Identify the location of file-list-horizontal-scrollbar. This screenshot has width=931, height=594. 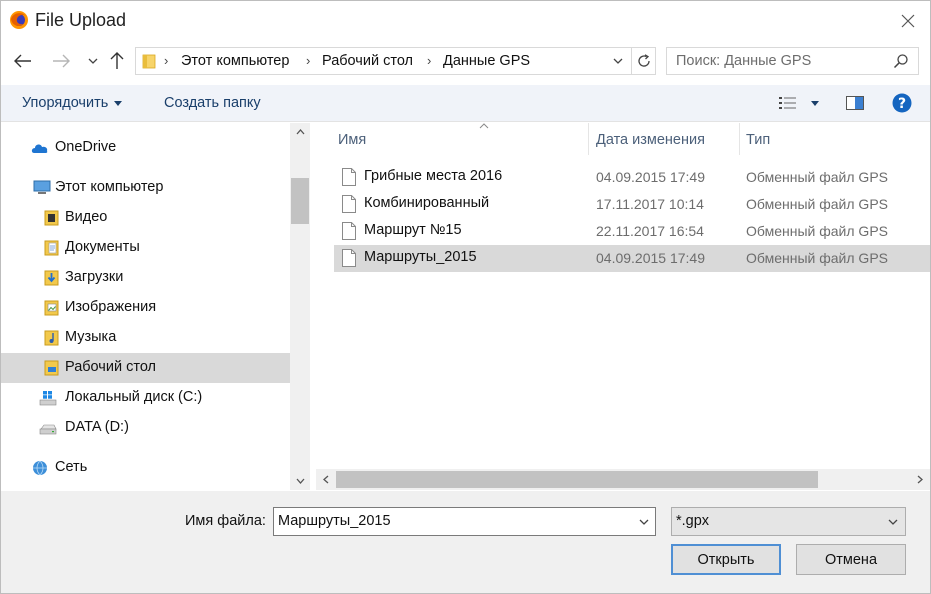
(623, 479).